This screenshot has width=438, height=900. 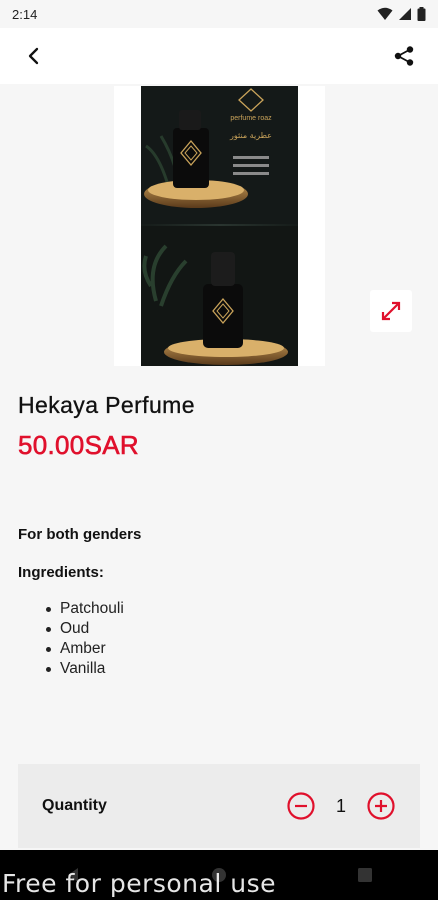 I want to click on image-arabic-text: عطرية منثور, so click(x=250, y=135).